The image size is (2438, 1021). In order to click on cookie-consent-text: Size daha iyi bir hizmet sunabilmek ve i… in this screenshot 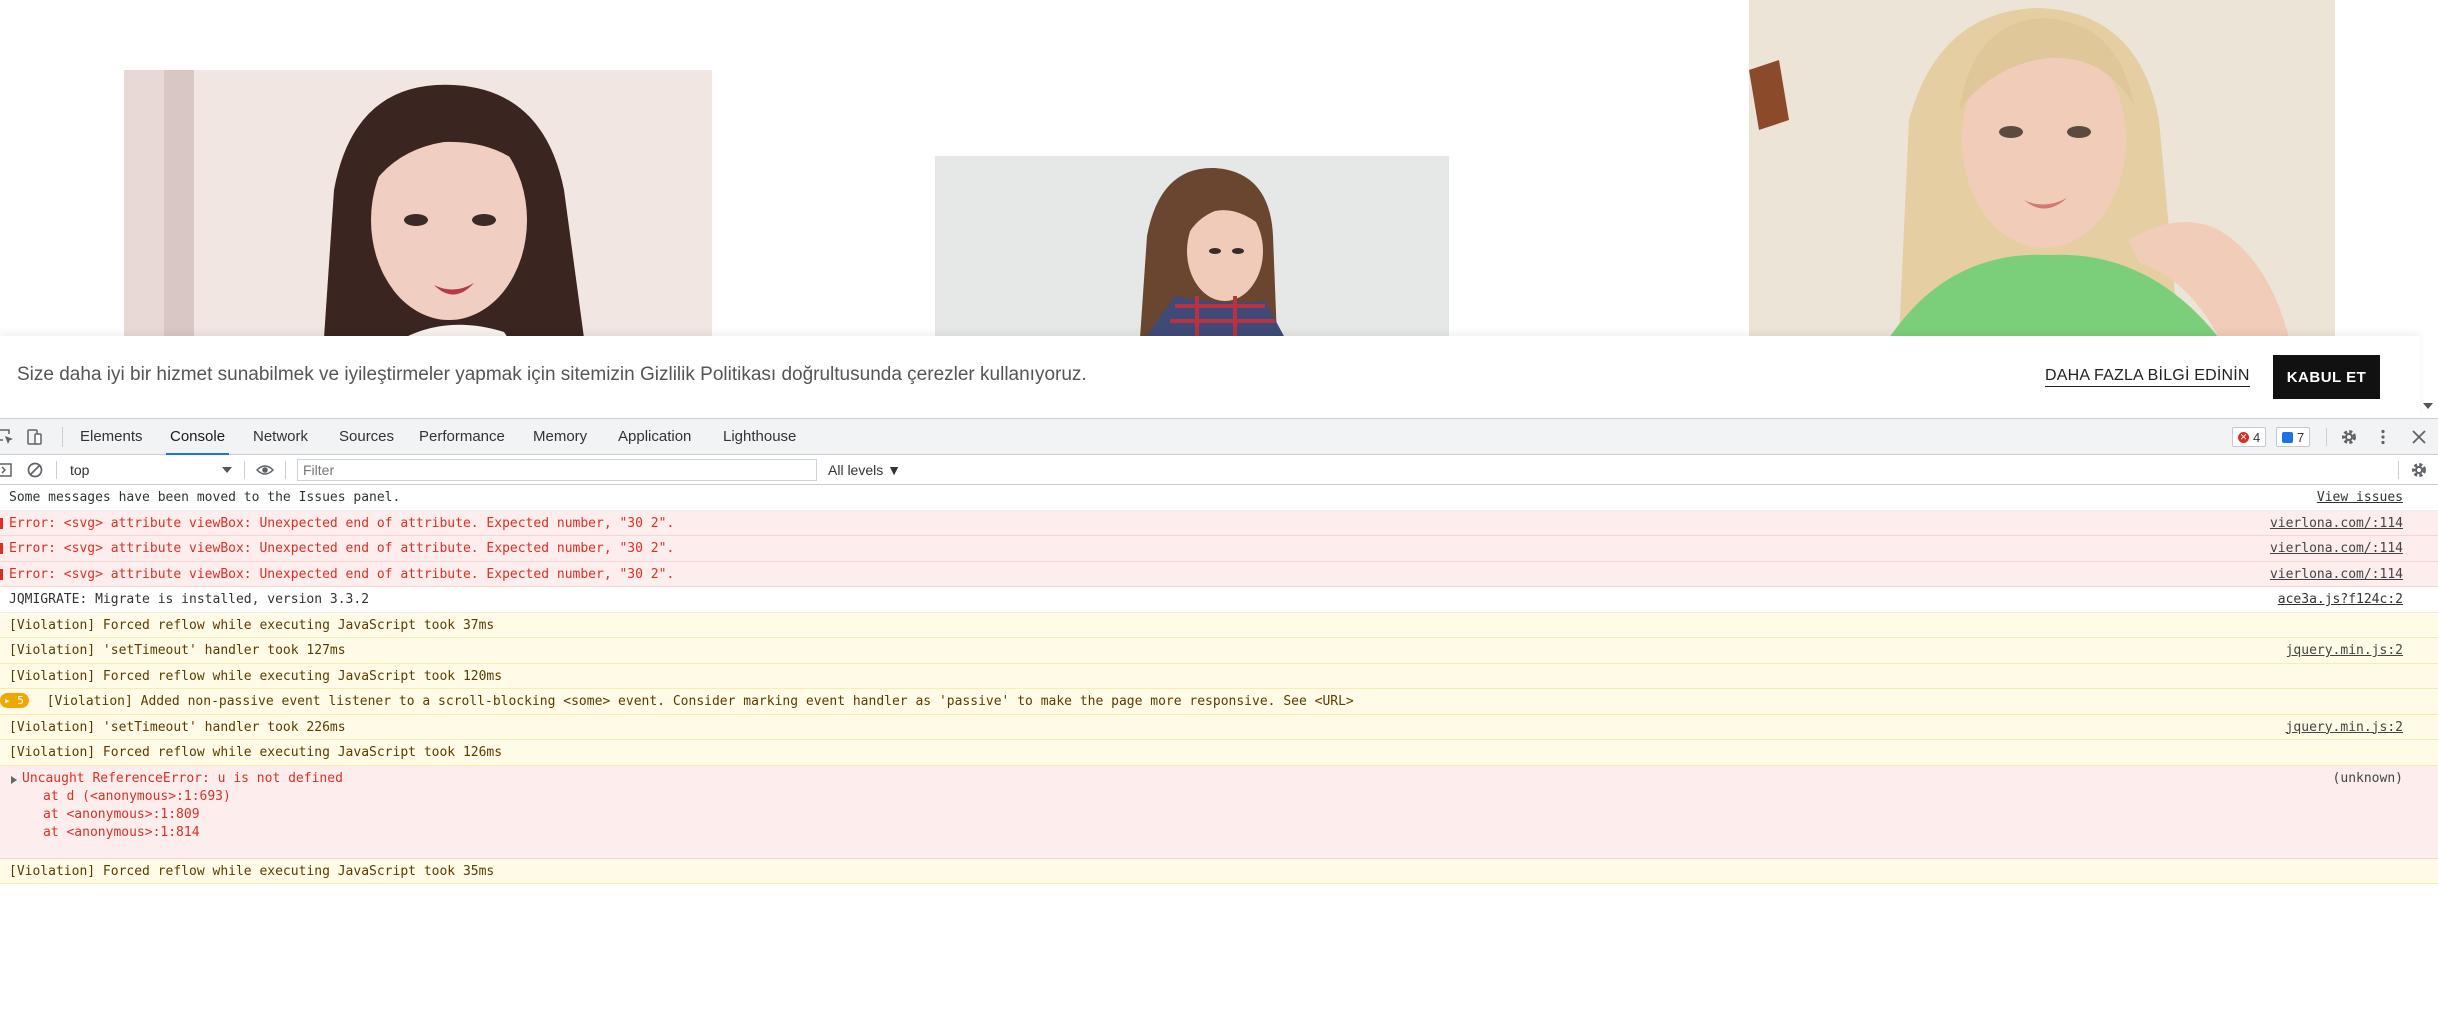, I will do `click(552, 374)`.